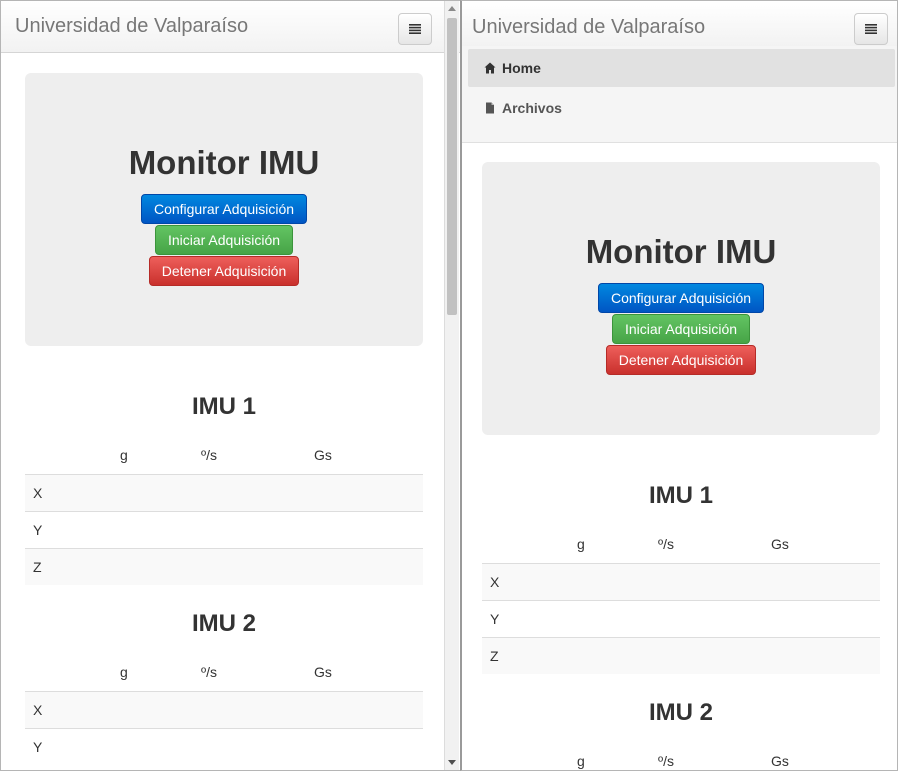 The height and width of the screenshot is (771, 898). Describe the element at coordinates (452, 166) in the screenshot. I see `scroll-thumb` at that location.